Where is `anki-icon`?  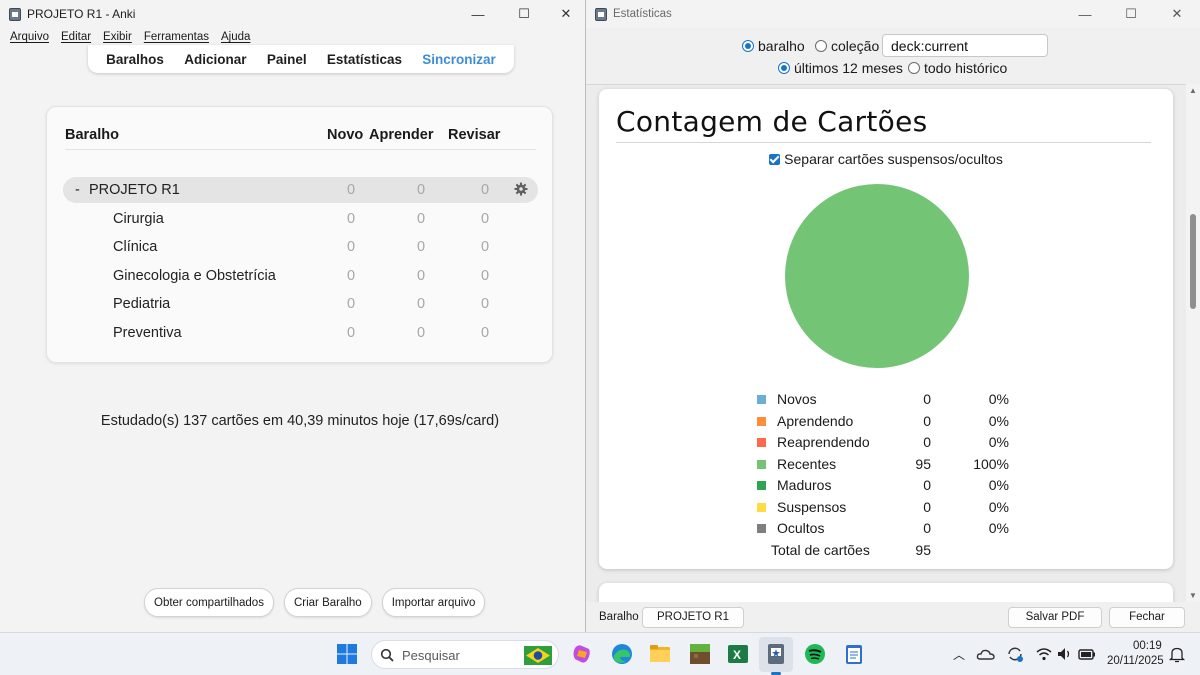 anki-icon is located at coordinates (776, 654).